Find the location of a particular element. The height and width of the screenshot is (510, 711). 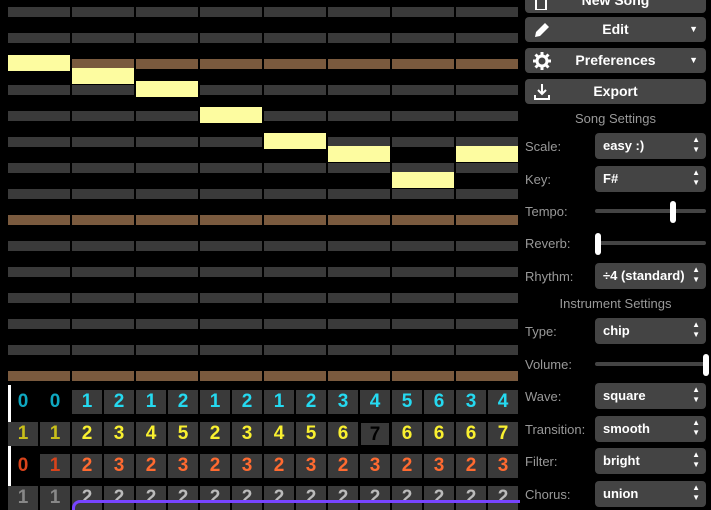

edit-menu-button: Edit ▼ is located at coordinates (615, 29).